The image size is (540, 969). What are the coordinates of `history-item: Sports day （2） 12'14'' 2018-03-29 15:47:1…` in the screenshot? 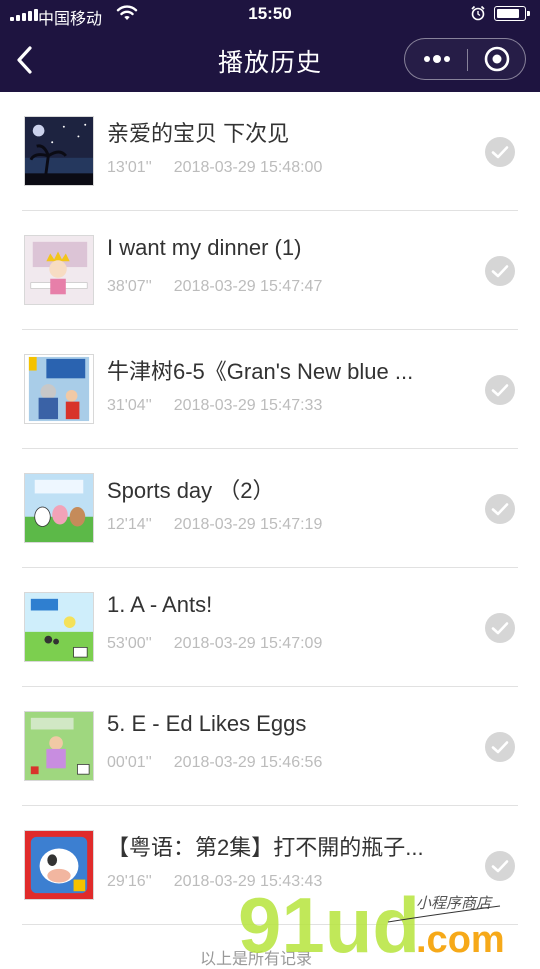 It's located at (270, 508).